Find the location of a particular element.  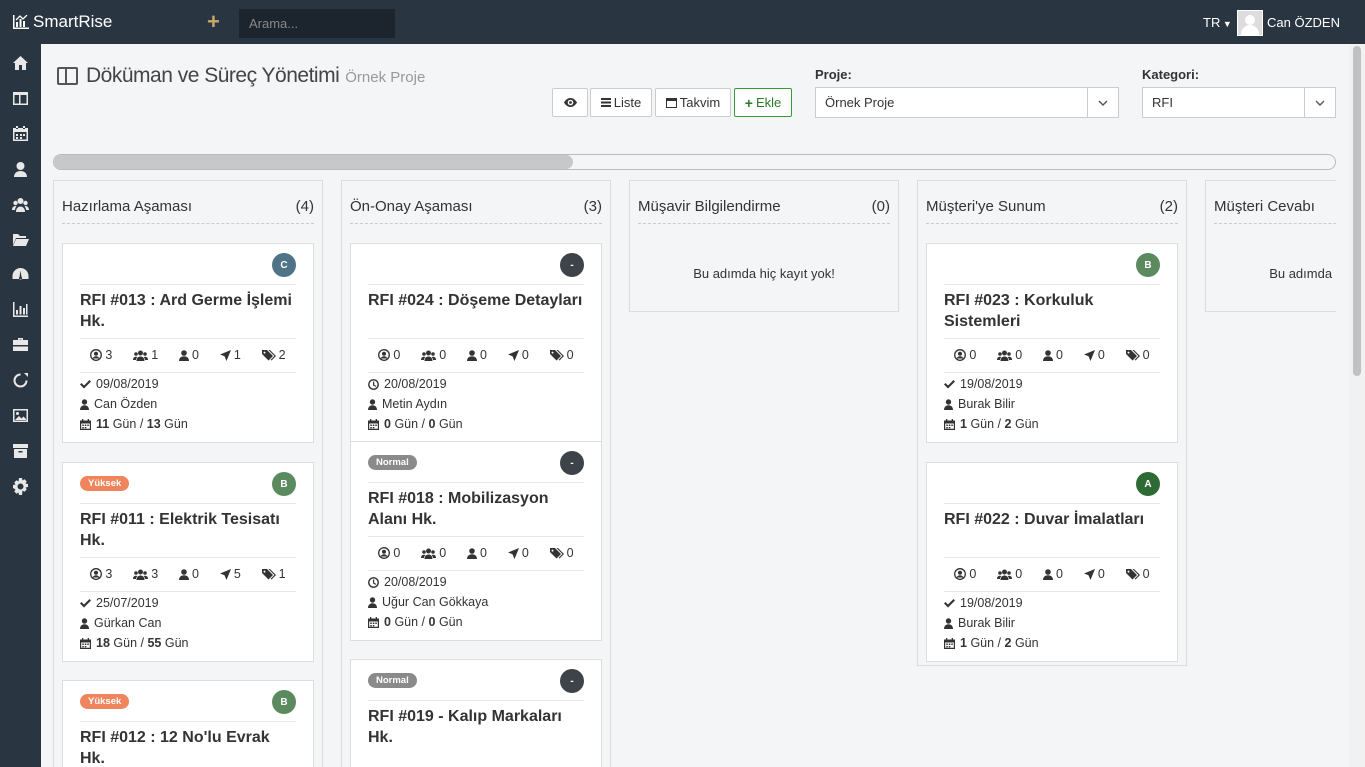

stat-item: 1 is located at coordinates (230, 355).